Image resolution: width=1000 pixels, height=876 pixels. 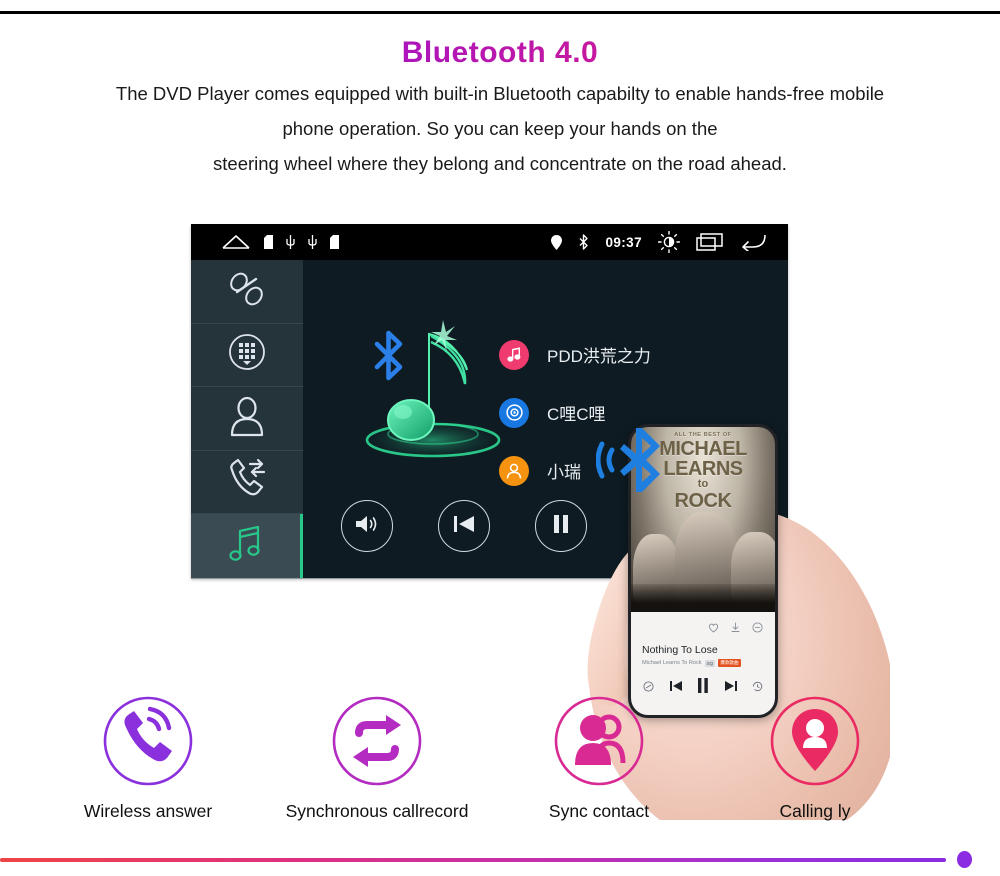 What do you see at coordinates (599, 811) in the screenshot?
I see `feature-label: Sync contact` at bounding box center [599, 811].